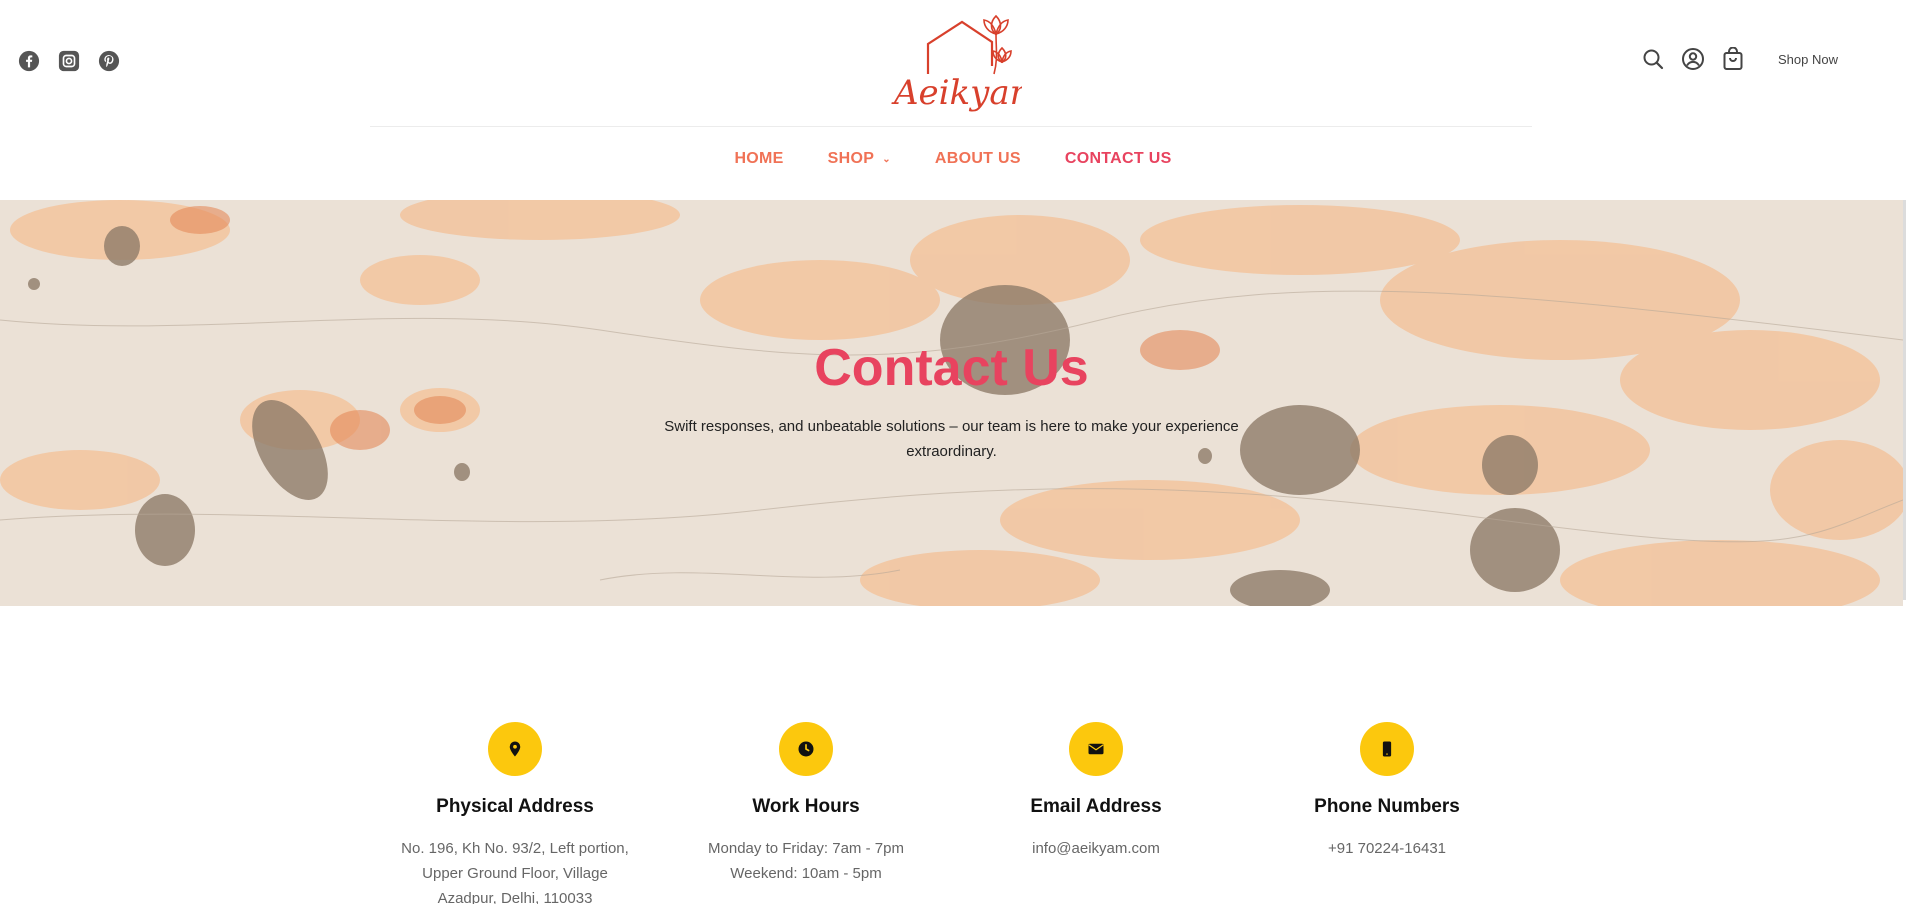  Describe the element at coordinates (957, 64) in the screenshot. I see `site-logo: Aeikyam` at that location.